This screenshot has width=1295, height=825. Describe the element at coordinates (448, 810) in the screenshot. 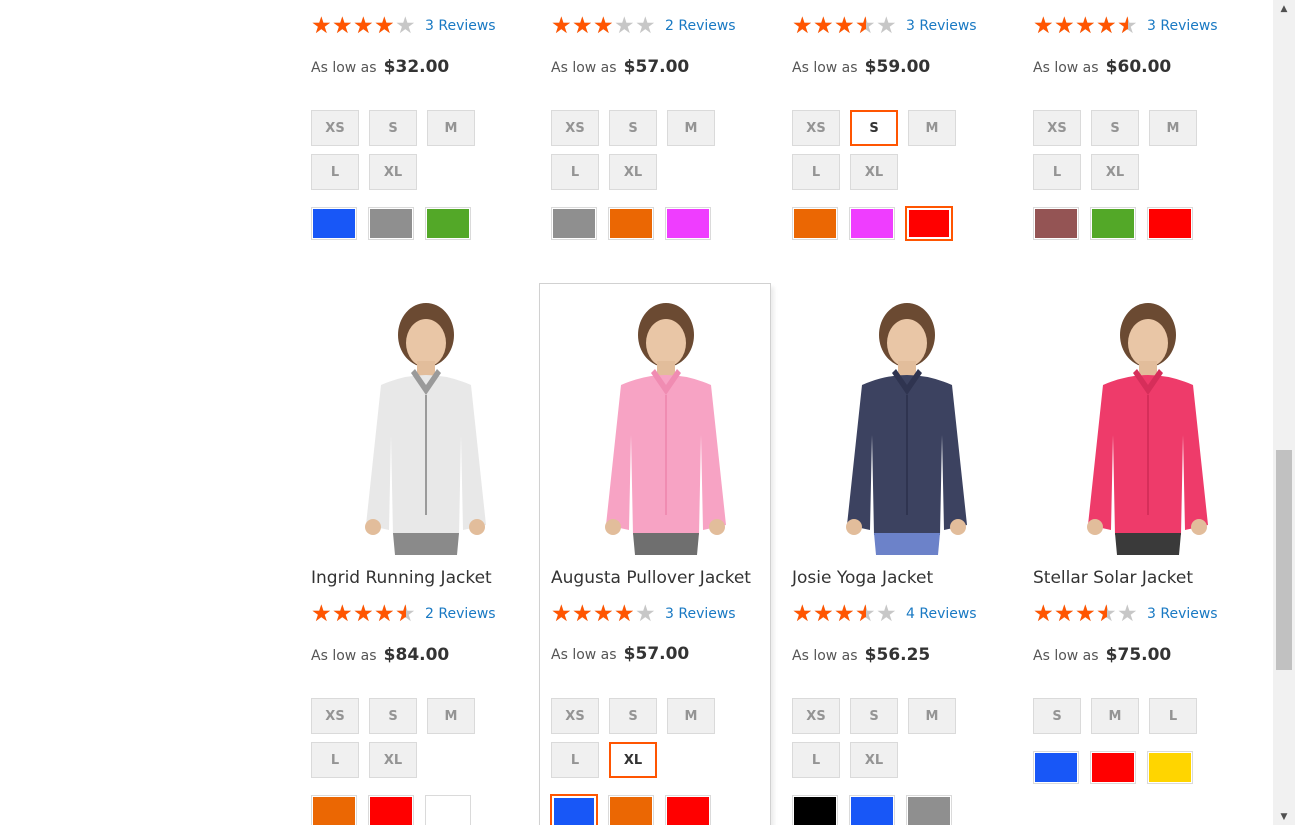

I see `color-option-white` at that location.